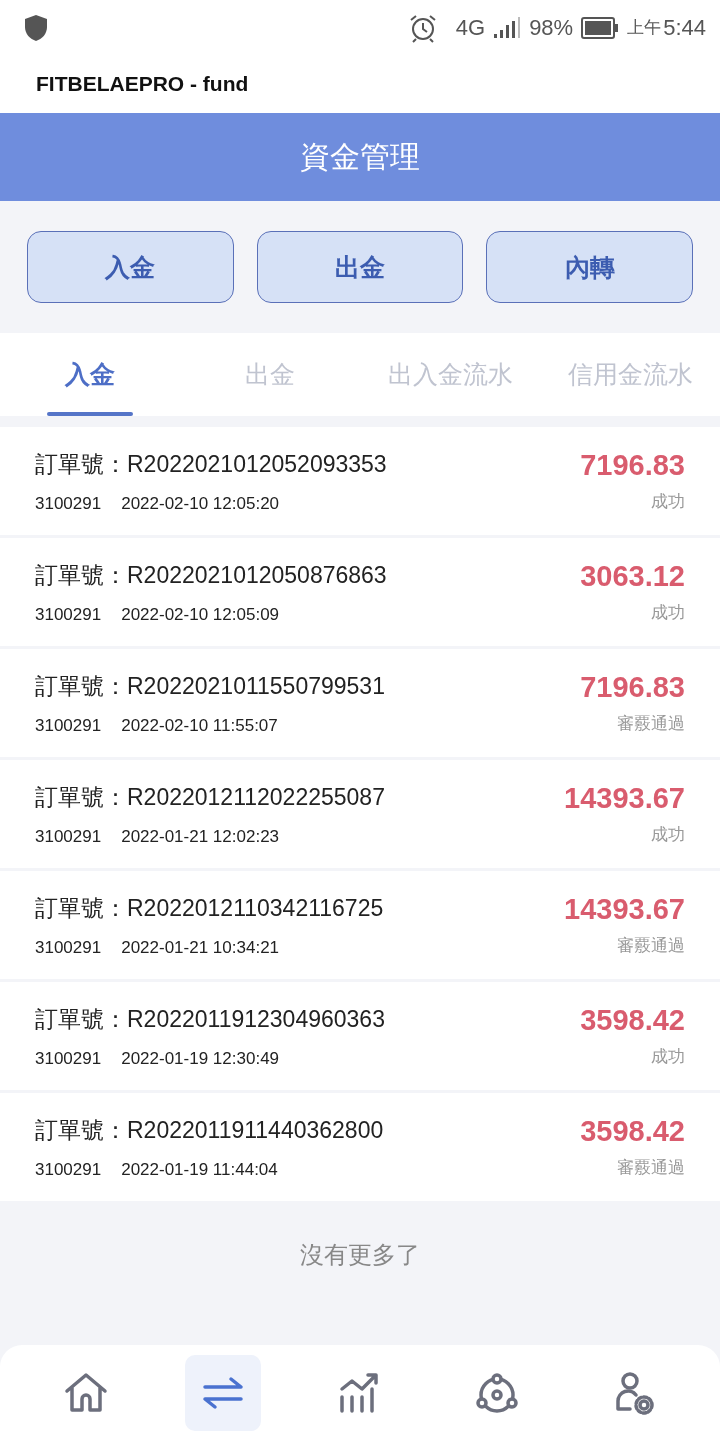 This screenshot has width=720, height=1440. I want to click on record-time: 2022-02-10 12:05:09, so click(200, 614).